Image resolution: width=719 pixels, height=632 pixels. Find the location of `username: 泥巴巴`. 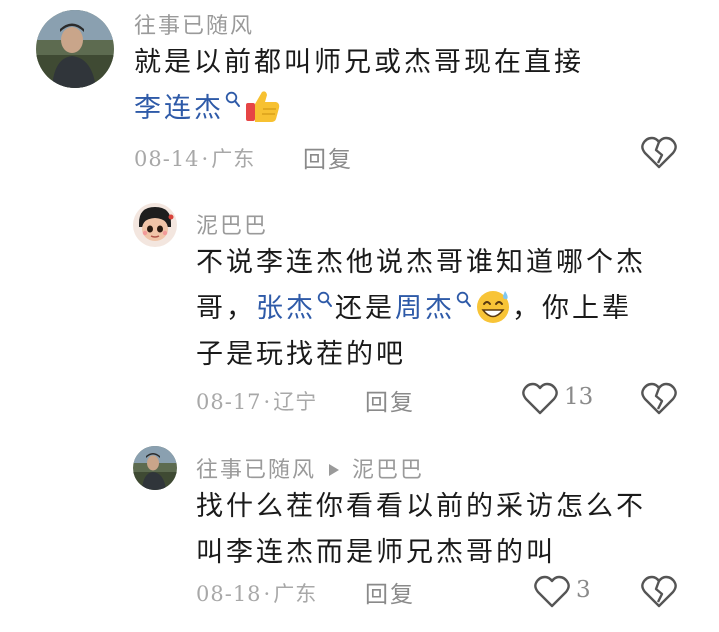

username: 泥巴巴 is located at coordinates (232, 224).